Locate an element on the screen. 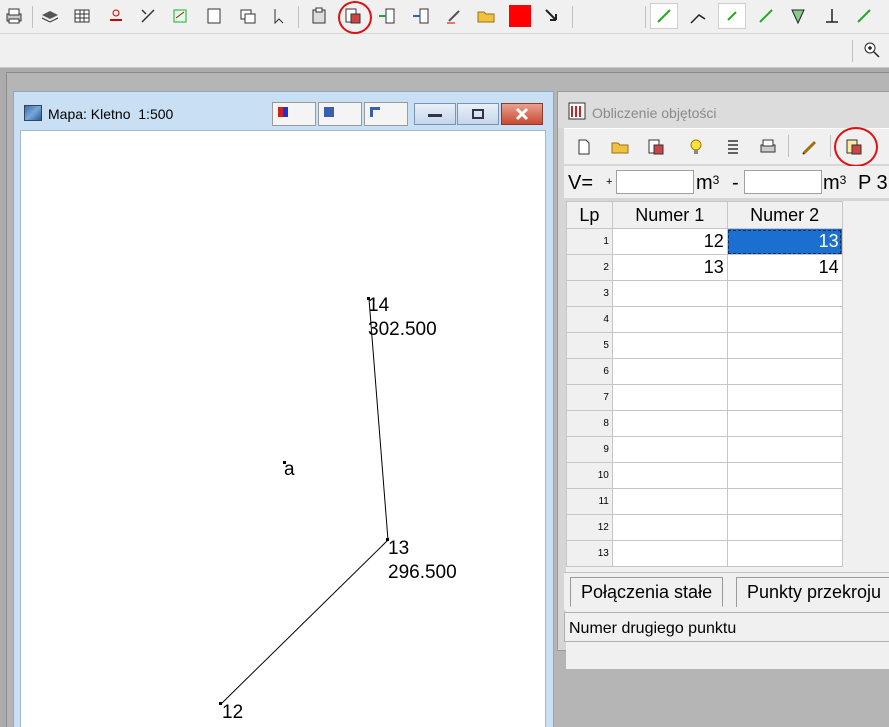  volume-minus-field is located at coordinates (783, 182).